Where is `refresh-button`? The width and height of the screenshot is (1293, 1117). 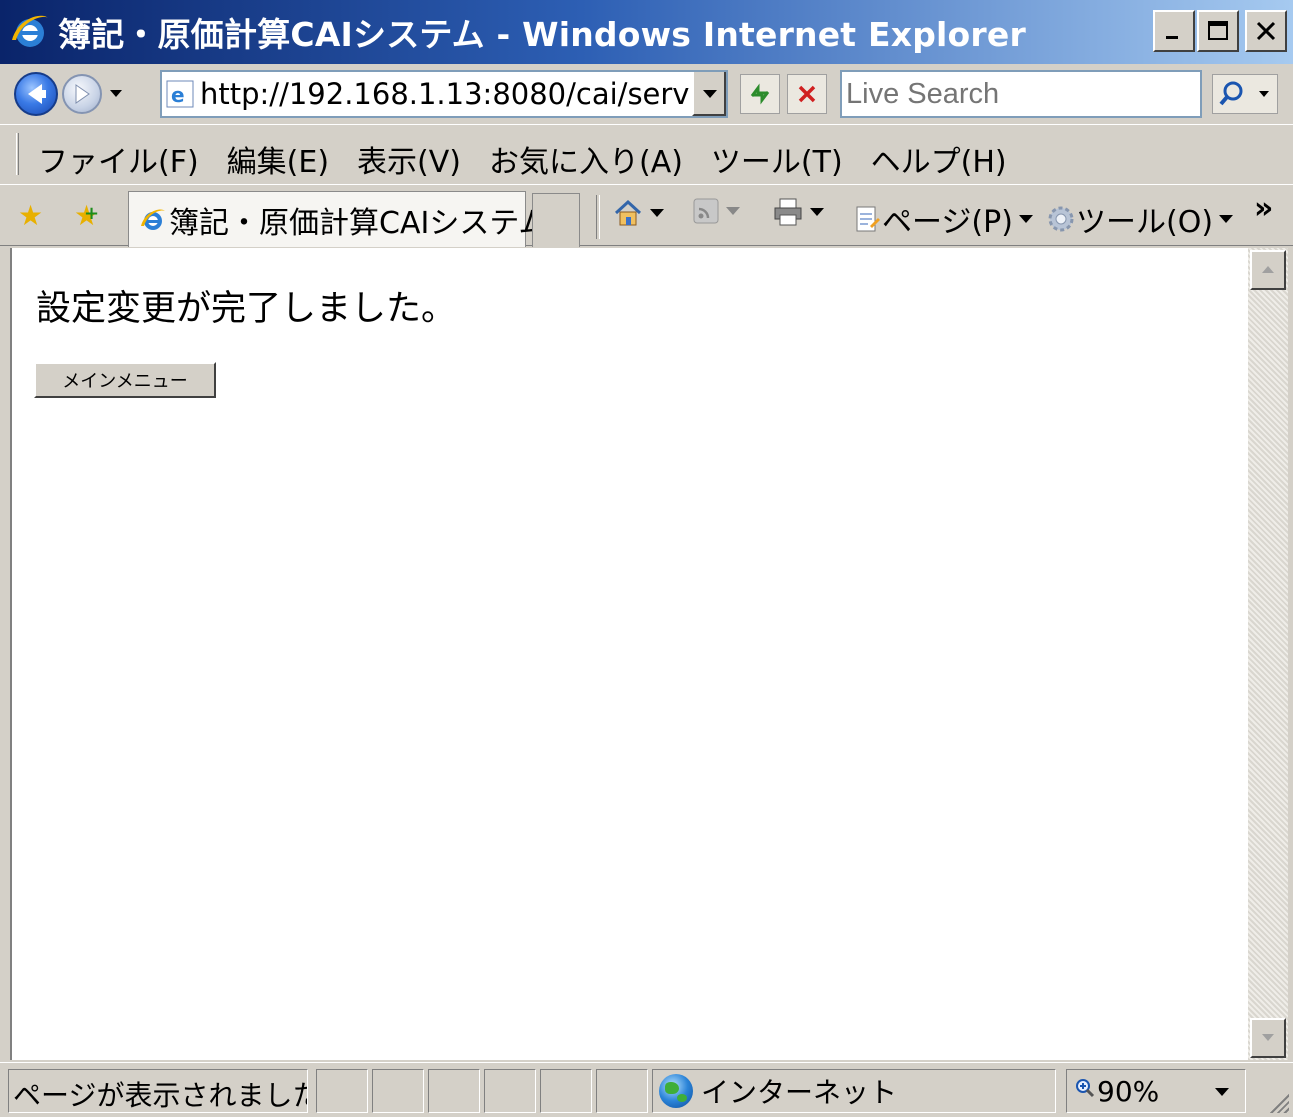 refresh-button is located at coordinates (760, 94).